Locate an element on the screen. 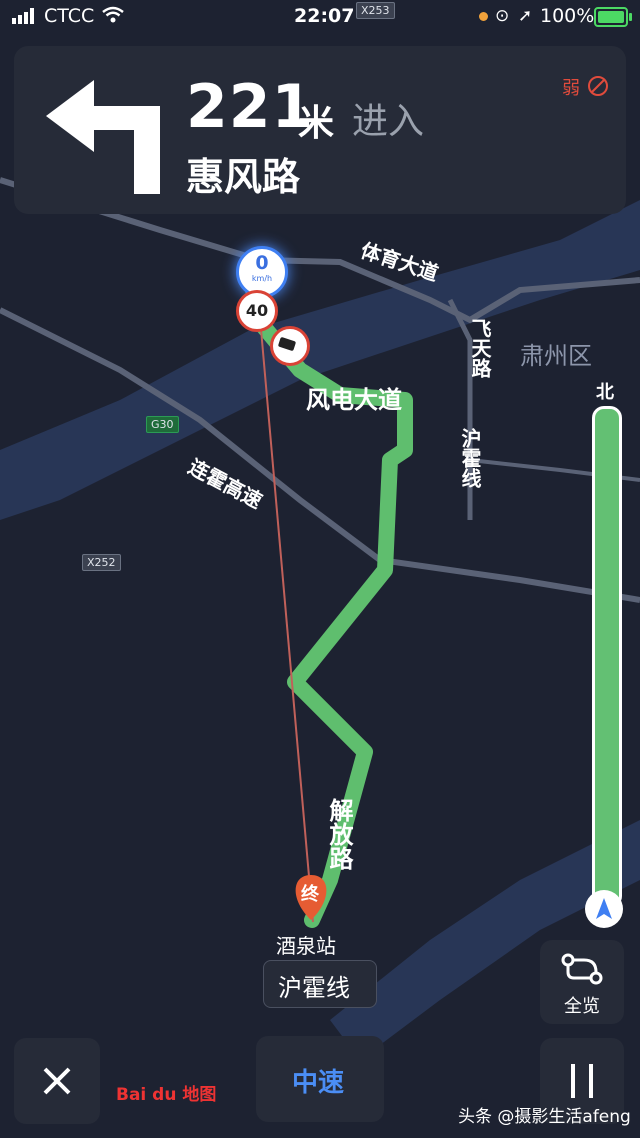 The width and height of the screenshot is (640, 1138). shield-x253: X253 is located at coordinates (375, 10).